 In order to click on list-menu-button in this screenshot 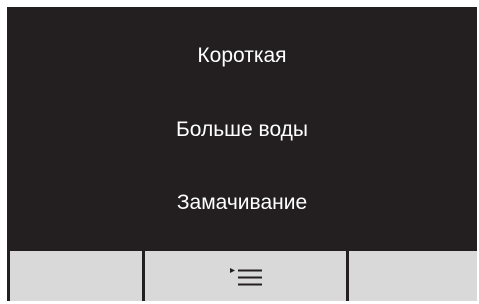, I will do `click(245, 276)`.